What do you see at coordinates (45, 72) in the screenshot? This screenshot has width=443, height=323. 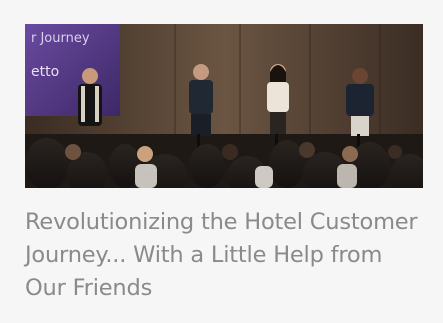 I see `screen-text-line2: etto` at bounding box center [45, 72].